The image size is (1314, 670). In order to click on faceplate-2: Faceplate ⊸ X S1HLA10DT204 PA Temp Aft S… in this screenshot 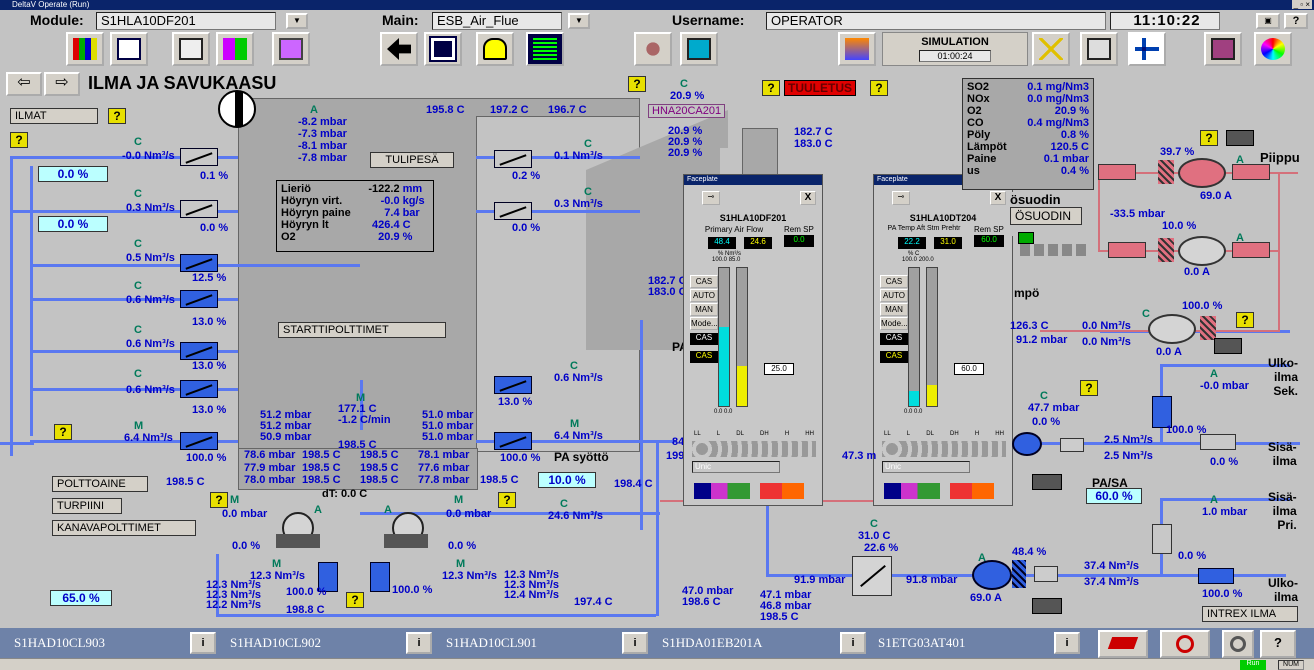, I will do `click(943, 340)`.